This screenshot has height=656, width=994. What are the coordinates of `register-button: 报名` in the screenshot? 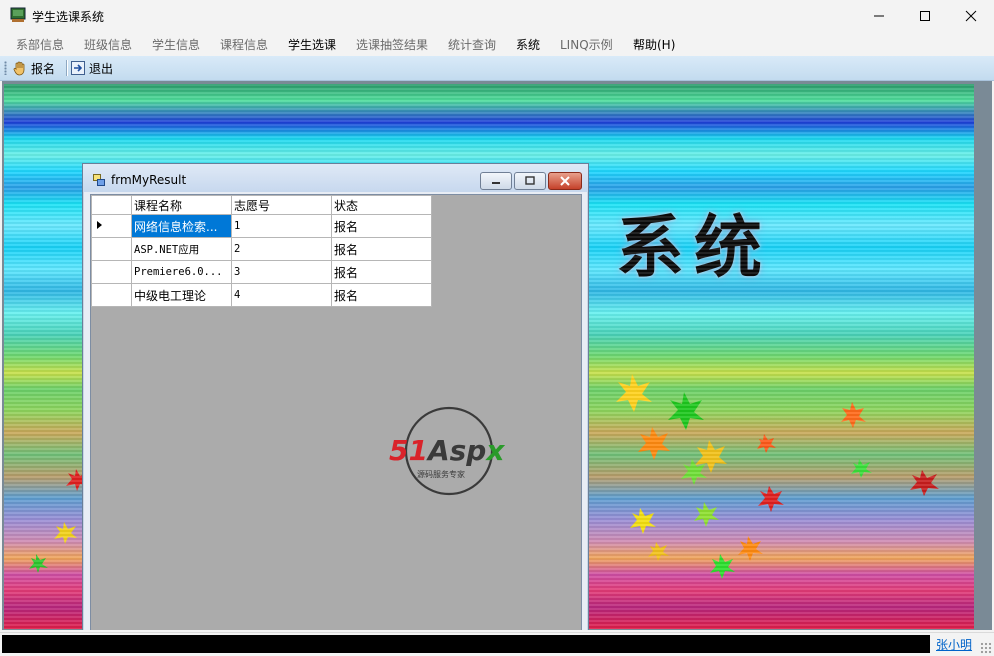 It's located at (33, 68).